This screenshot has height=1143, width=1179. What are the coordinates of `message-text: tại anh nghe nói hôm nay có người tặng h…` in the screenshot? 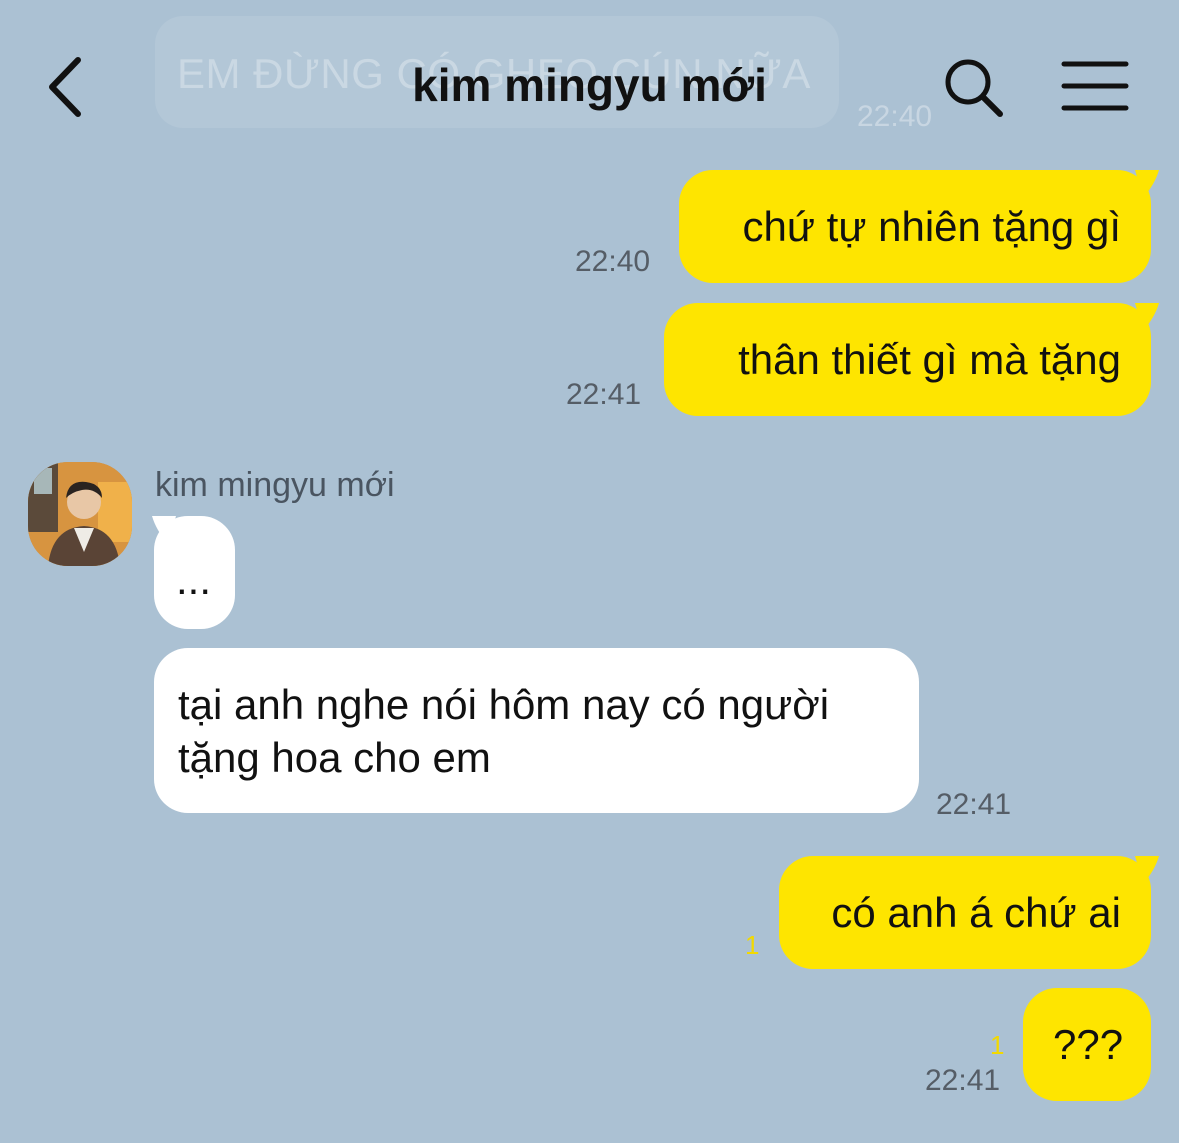 It's located at (504, 731).